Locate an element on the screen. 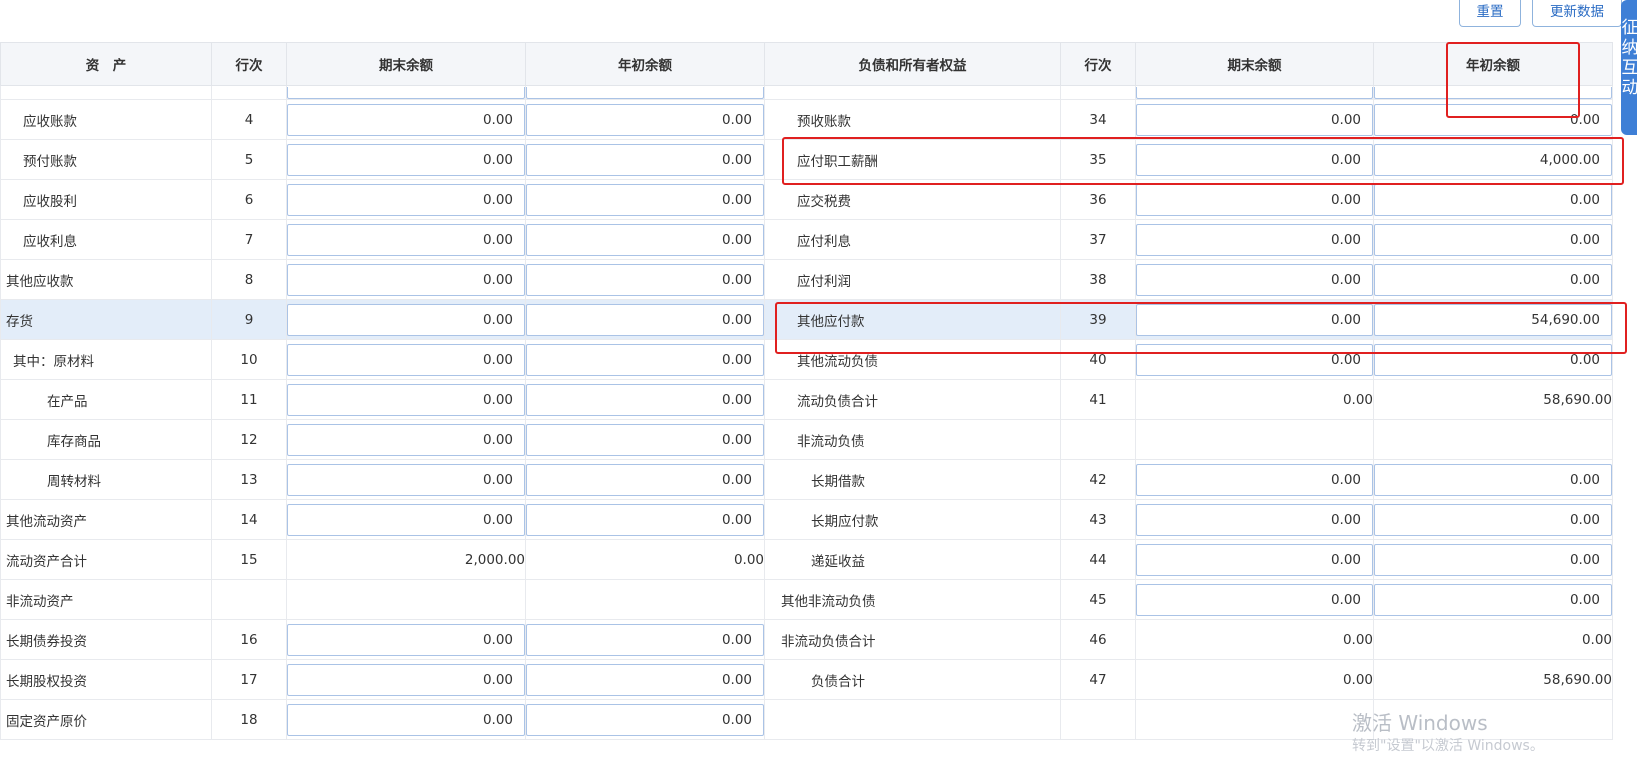 This screenshot has width=1637, height=759. liability-label: 其他非流动负债 is located at coordinates (828, 601).